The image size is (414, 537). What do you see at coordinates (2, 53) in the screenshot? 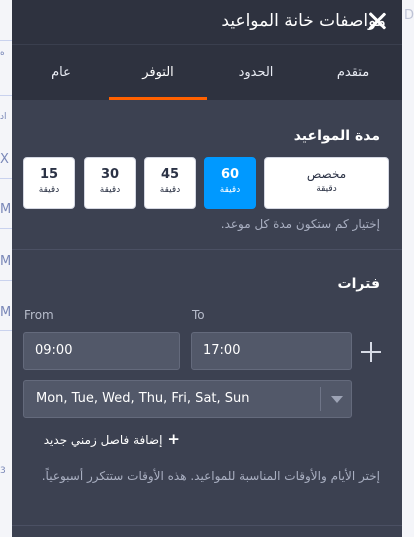
I see `background-fragment: ه` at bounding box center [2, 53].